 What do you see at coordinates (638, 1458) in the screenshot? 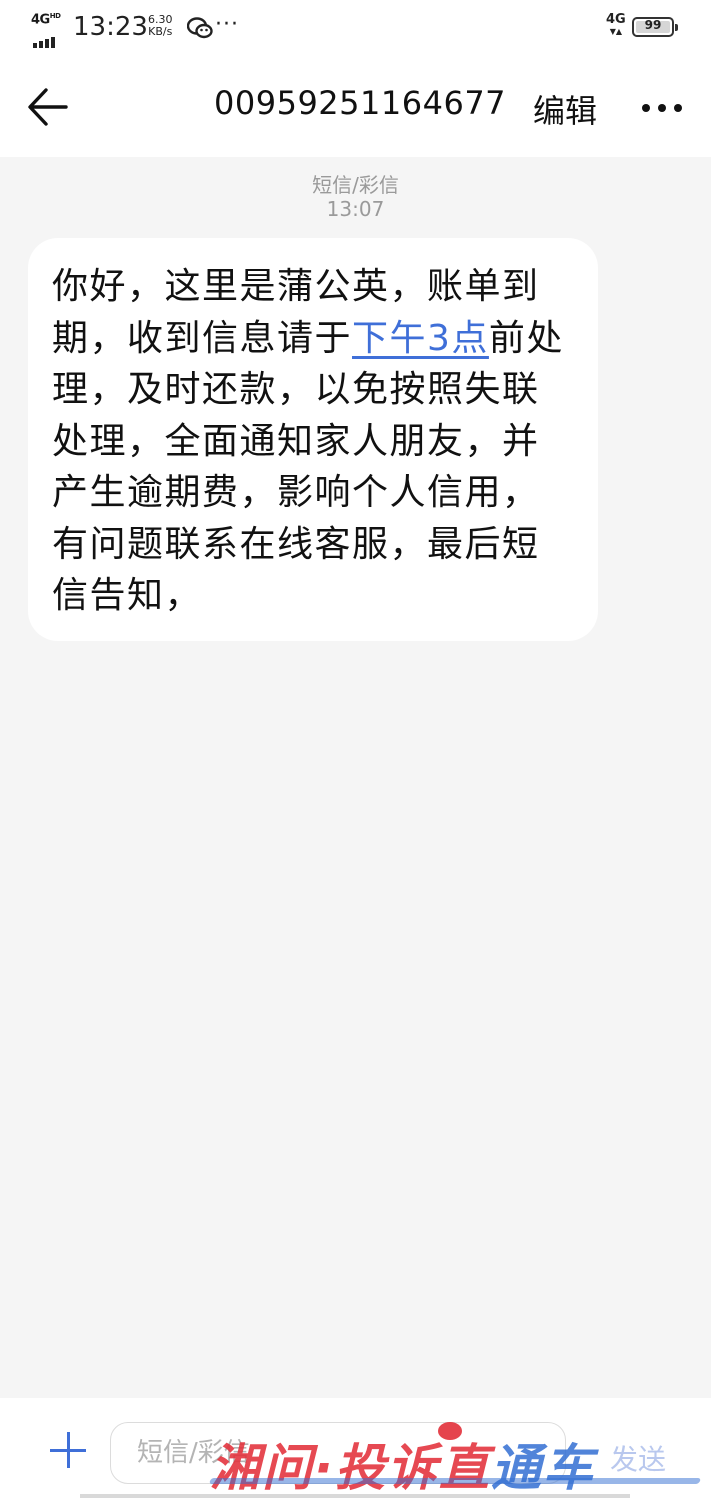
I see `send-button: 发送` at bounding box center [638, 1458].